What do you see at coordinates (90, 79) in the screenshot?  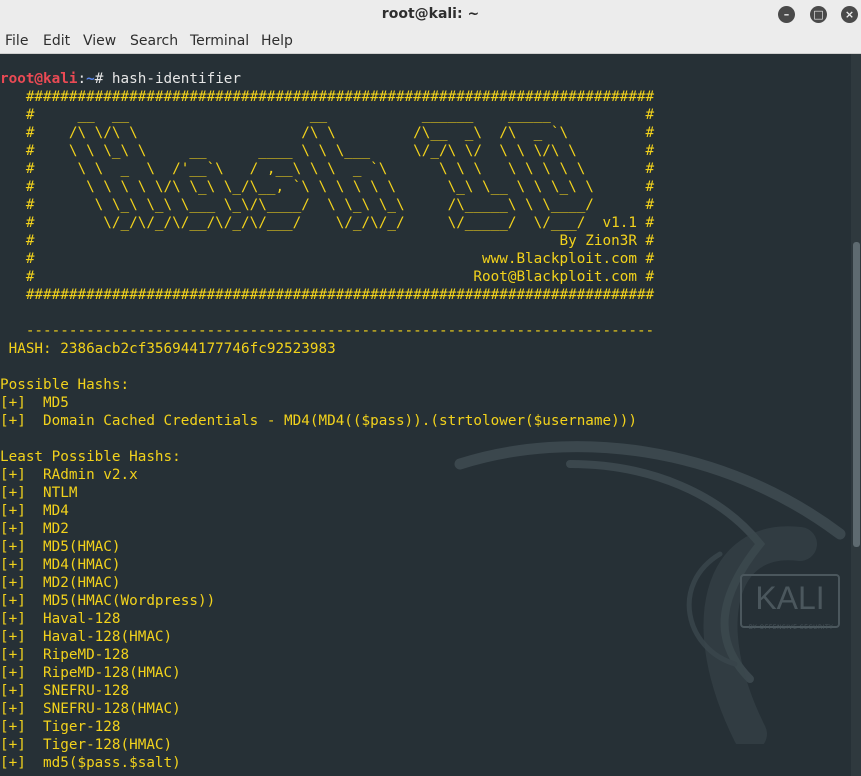 I see `prompt-path: ~` at bounding box center [90, 79].